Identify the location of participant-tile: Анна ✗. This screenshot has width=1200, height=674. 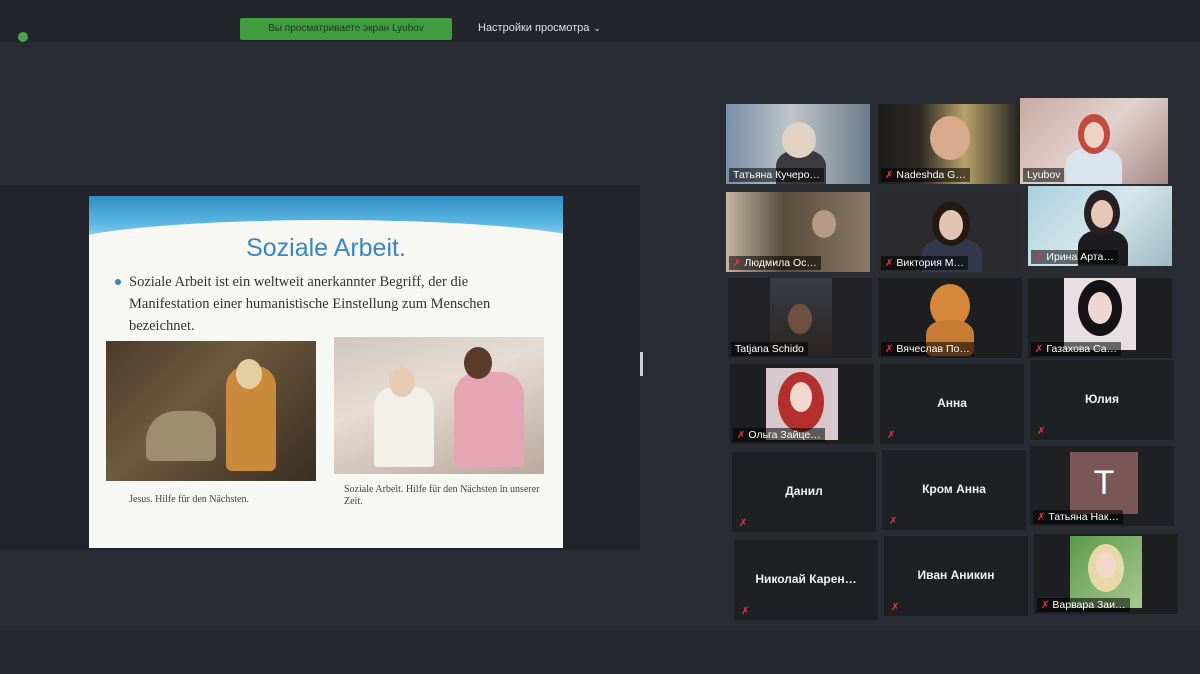
(952, 404).